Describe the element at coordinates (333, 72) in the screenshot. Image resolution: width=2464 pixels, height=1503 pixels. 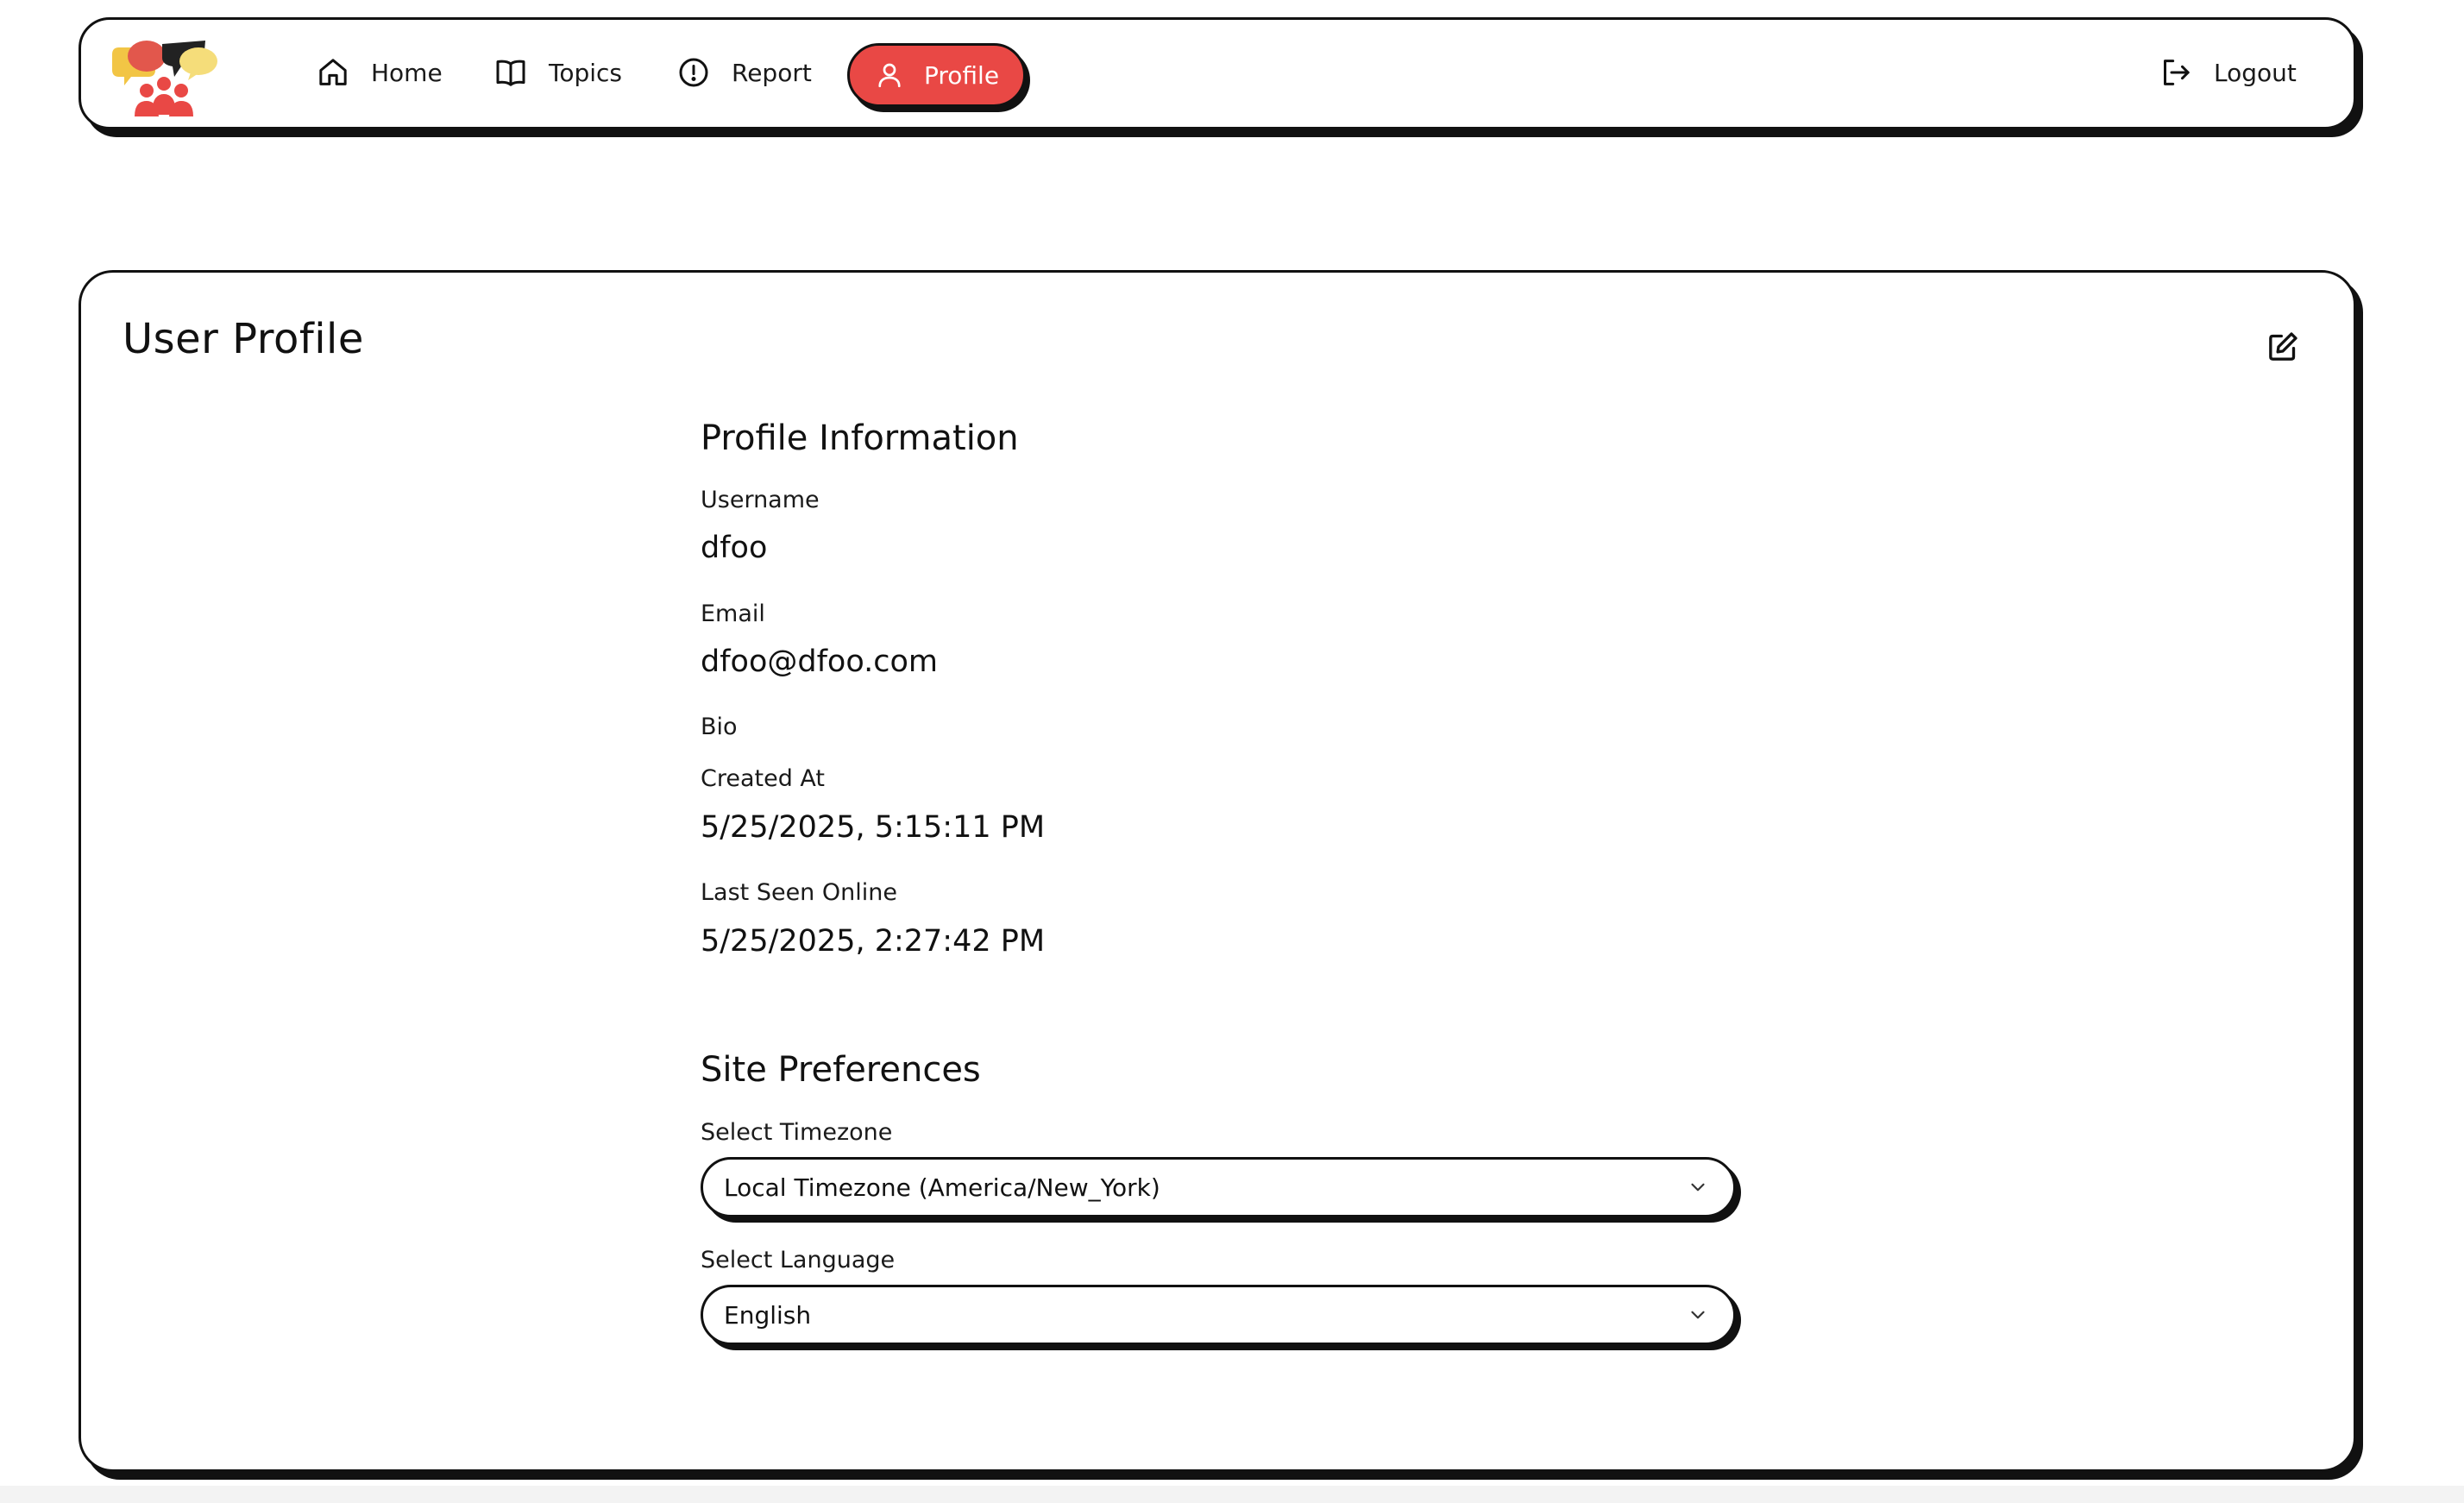
I see `home-icon` at that location.